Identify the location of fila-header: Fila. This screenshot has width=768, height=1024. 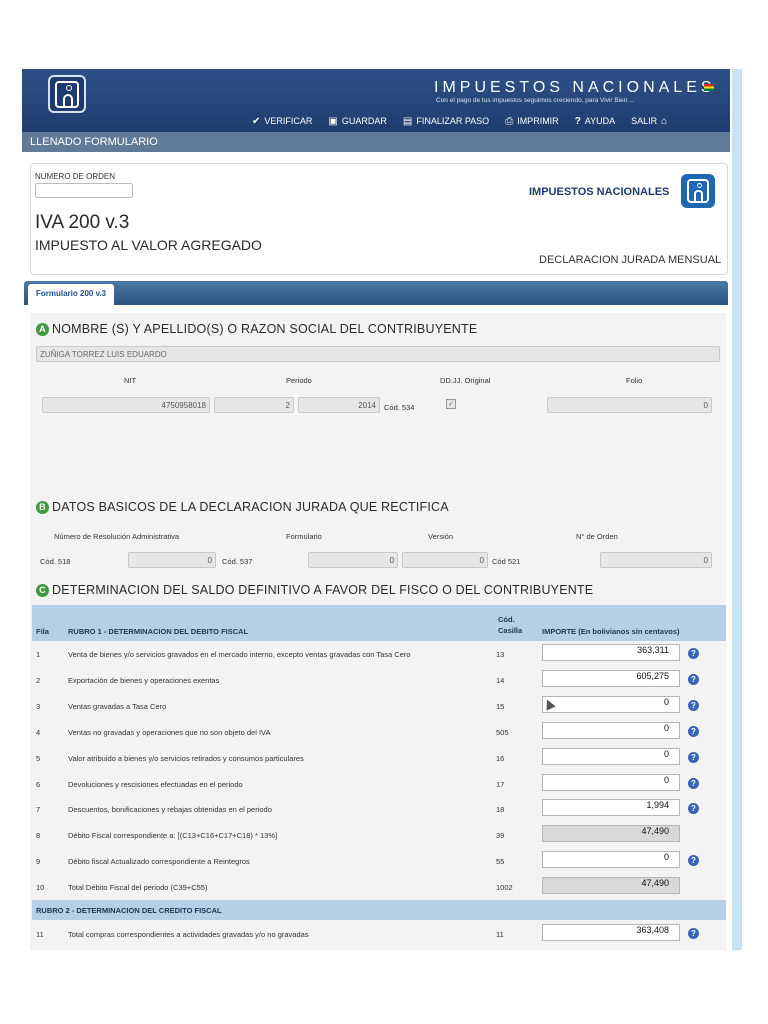
(42, 631).